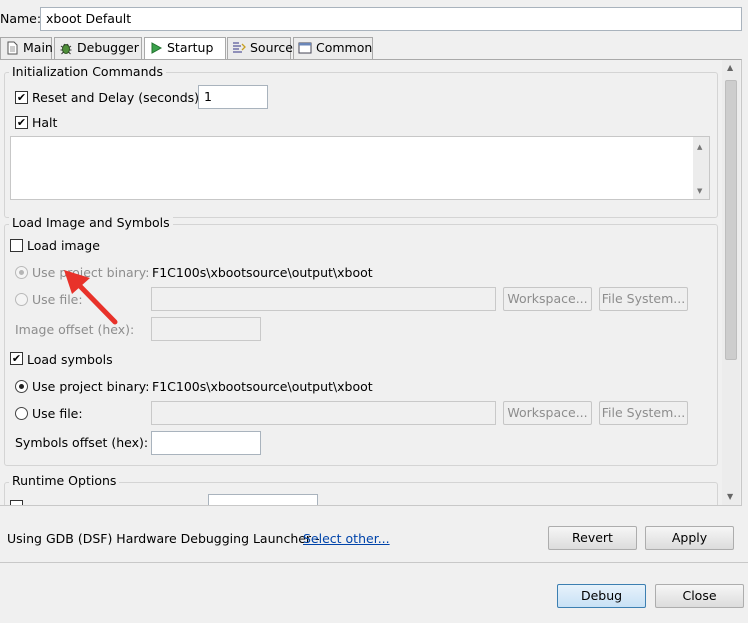  Describe the element at coordinates (21, 299) in the screenshot. I see `image-file-radio` at that location.